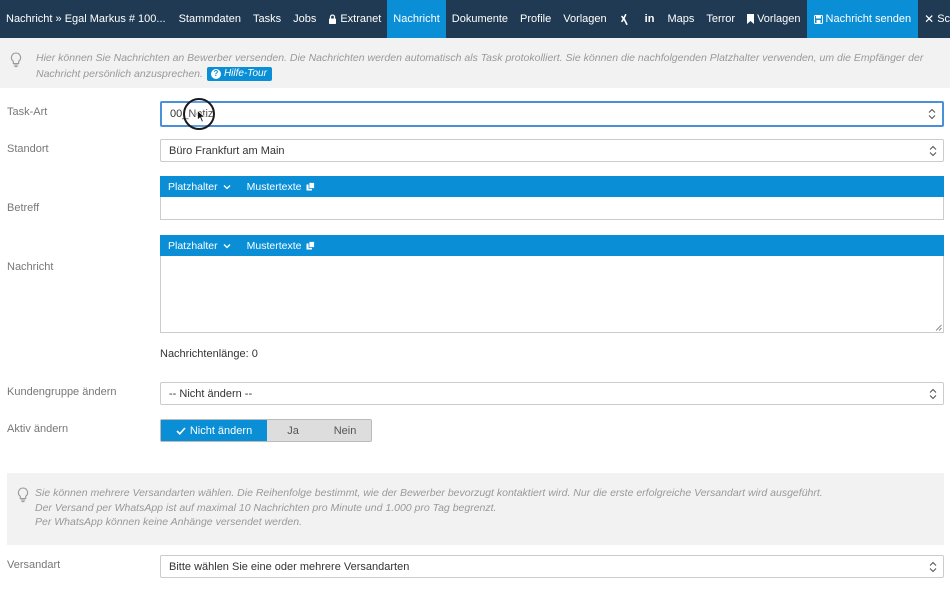 This screenshot has width=950, height=590. What do you see at coordinates (293, 430) in the screenshot?
I see `aktiv-option-ja: Ja` at bounding box center [293, 430].